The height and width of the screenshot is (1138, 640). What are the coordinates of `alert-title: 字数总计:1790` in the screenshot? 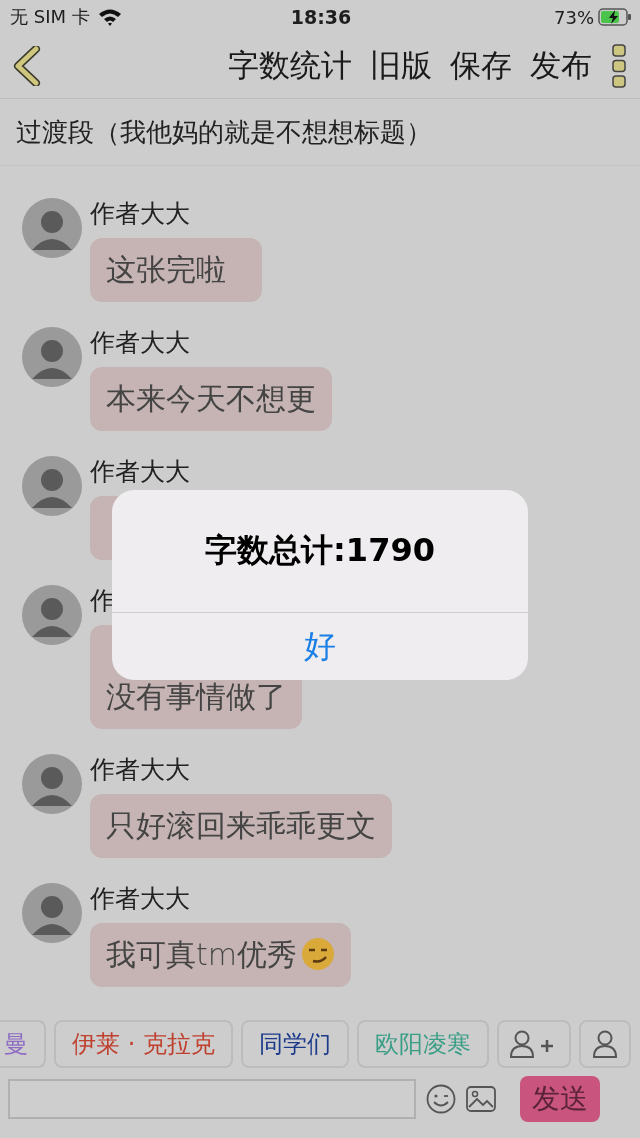 It's located at (320, 550).